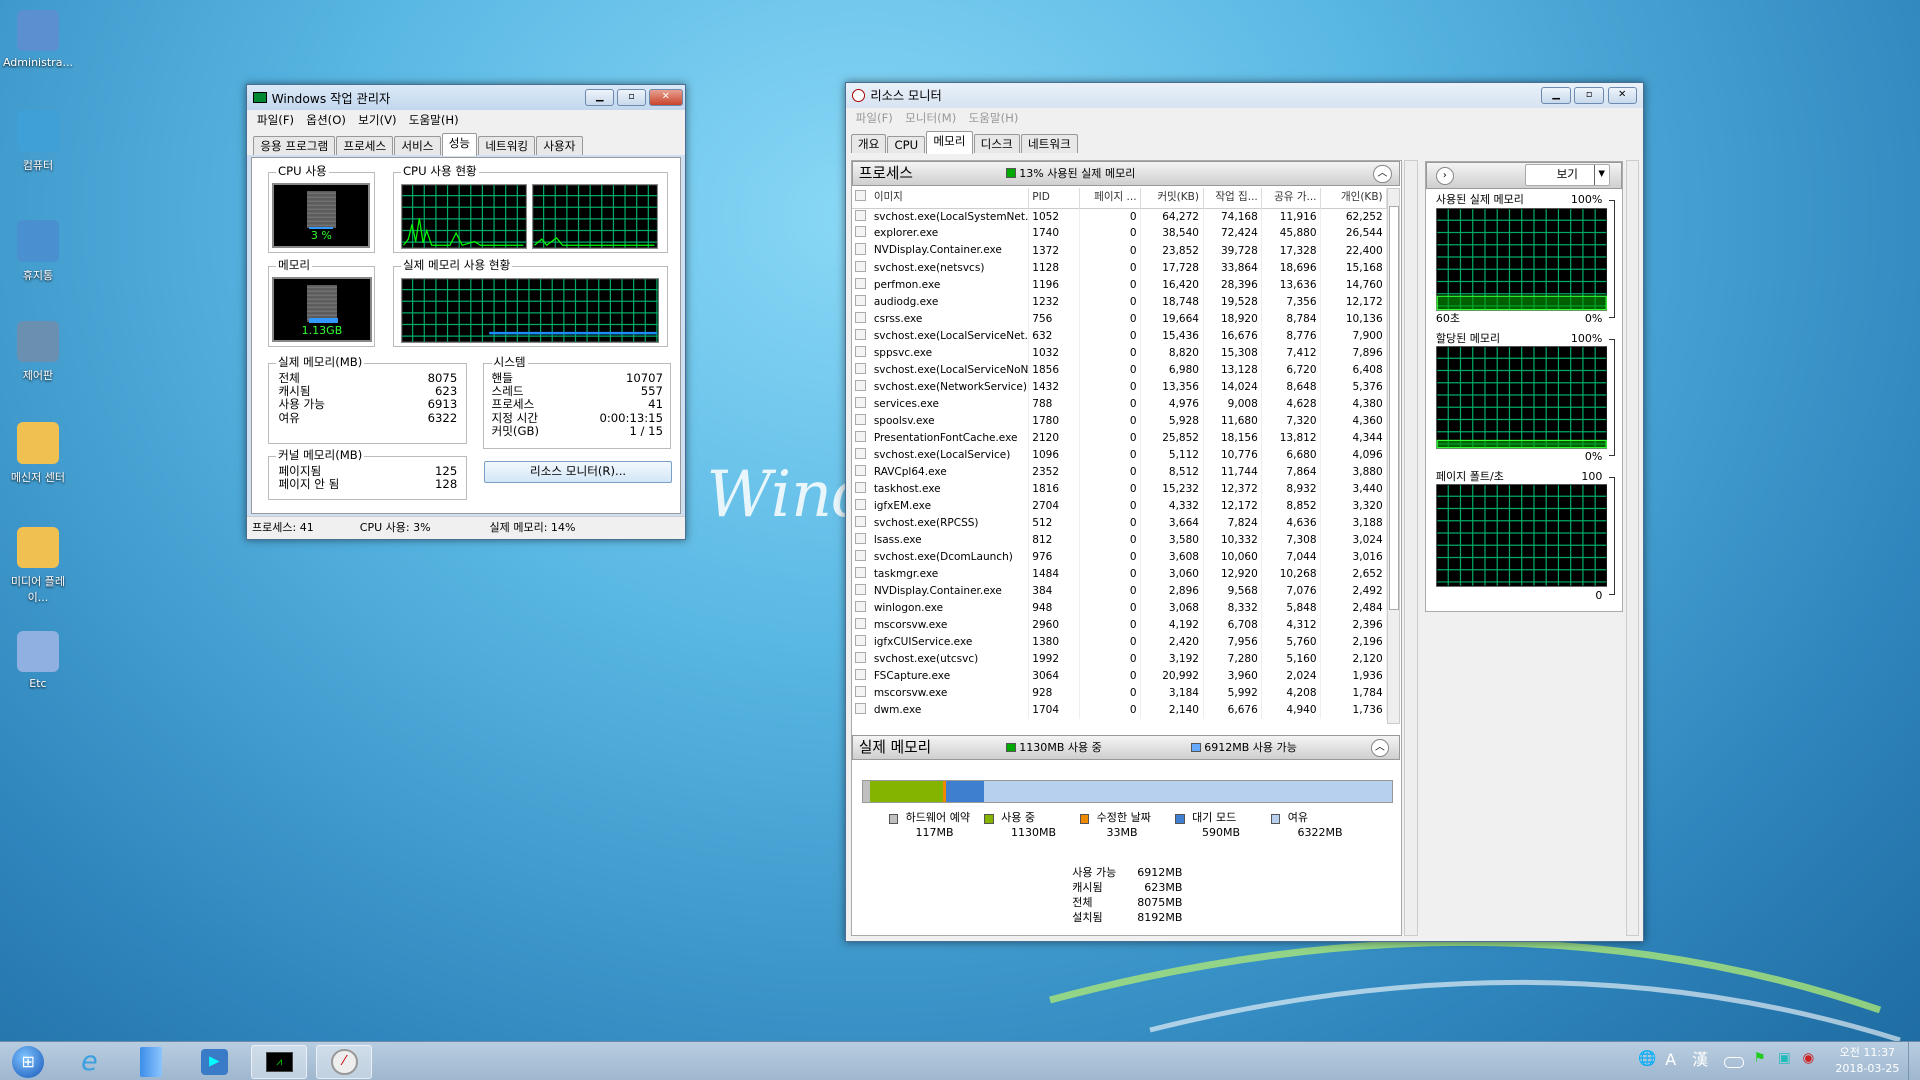 Image resolution: width=1920 pixels, height=1080 pixels. Describe the element at coordinates (377, 120) in the screenshot. I see `menu-item: 보기(V)` at that location.